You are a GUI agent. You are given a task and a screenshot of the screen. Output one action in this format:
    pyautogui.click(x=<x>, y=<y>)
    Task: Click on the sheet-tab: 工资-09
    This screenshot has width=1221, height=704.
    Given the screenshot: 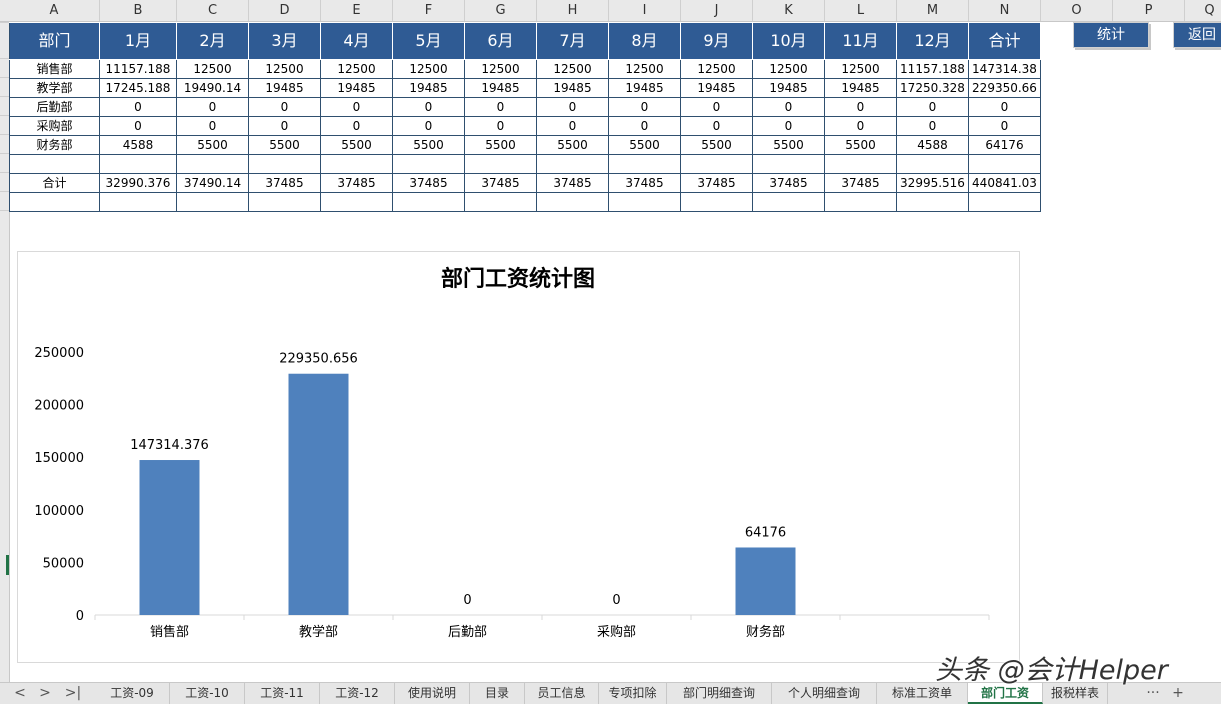 What is the action you would take?
    pyautogui.click(x=132, y=693)
    